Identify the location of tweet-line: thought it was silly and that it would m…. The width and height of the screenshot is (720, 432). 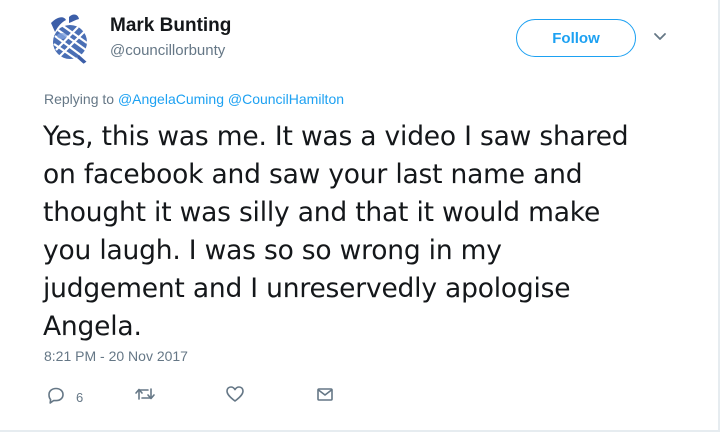
(322, 212).